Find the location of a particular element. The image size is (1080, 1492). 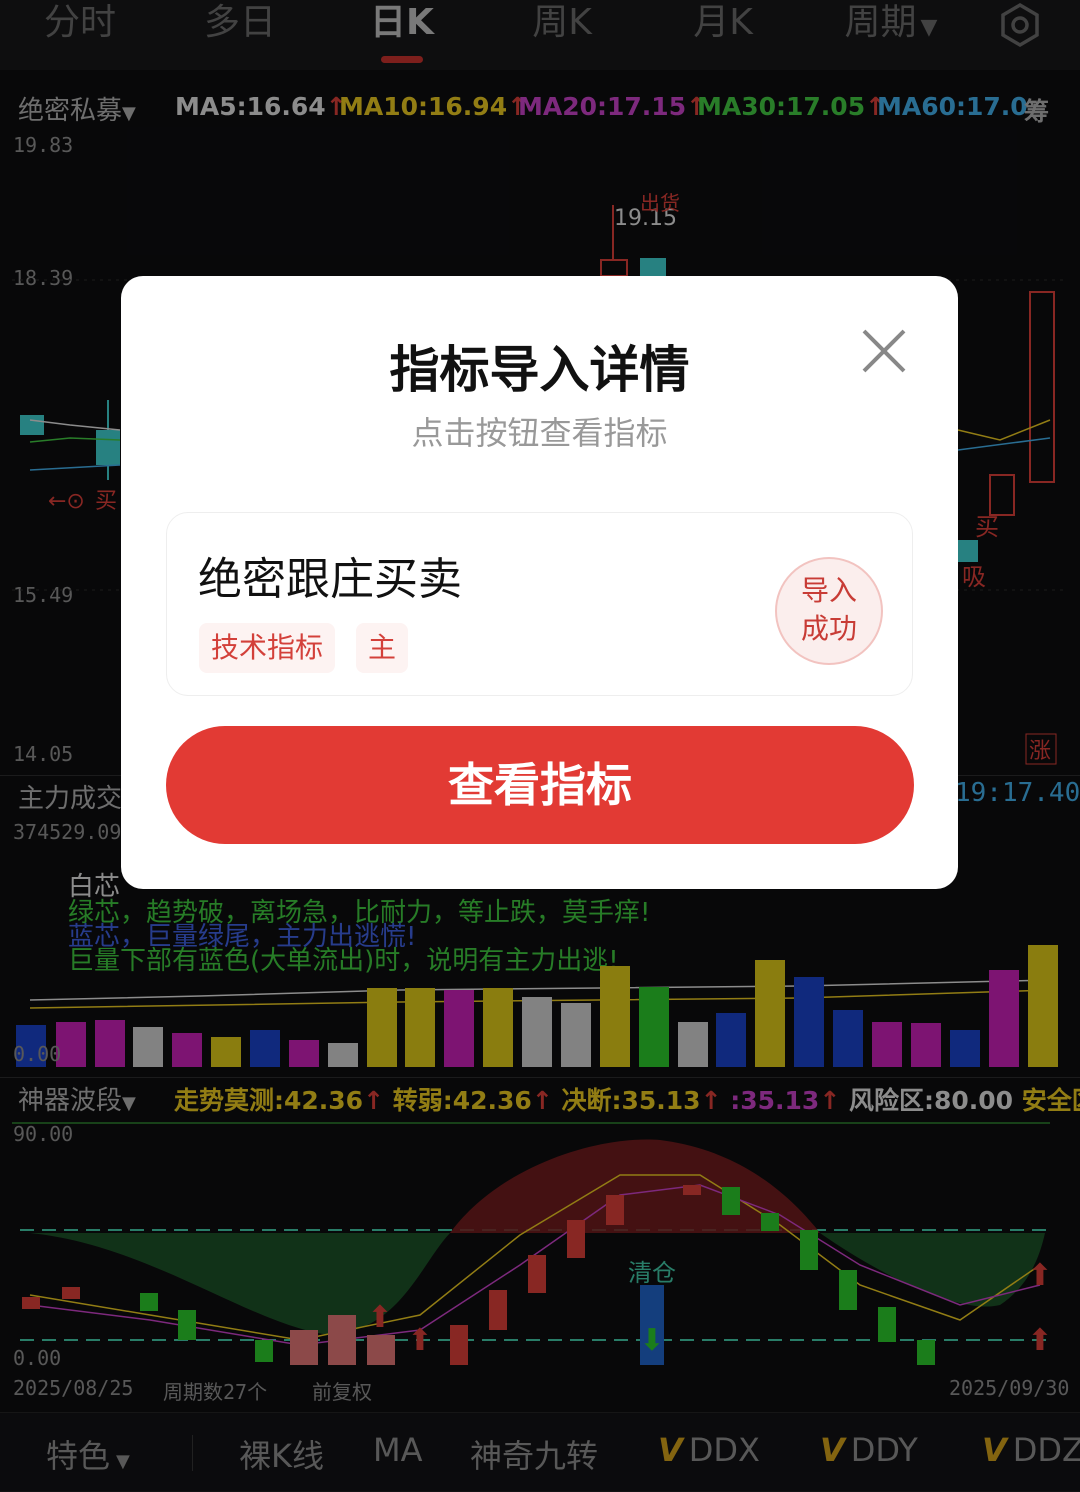

stat-safe: 安全区 is located at coordinates (1050, 1100).